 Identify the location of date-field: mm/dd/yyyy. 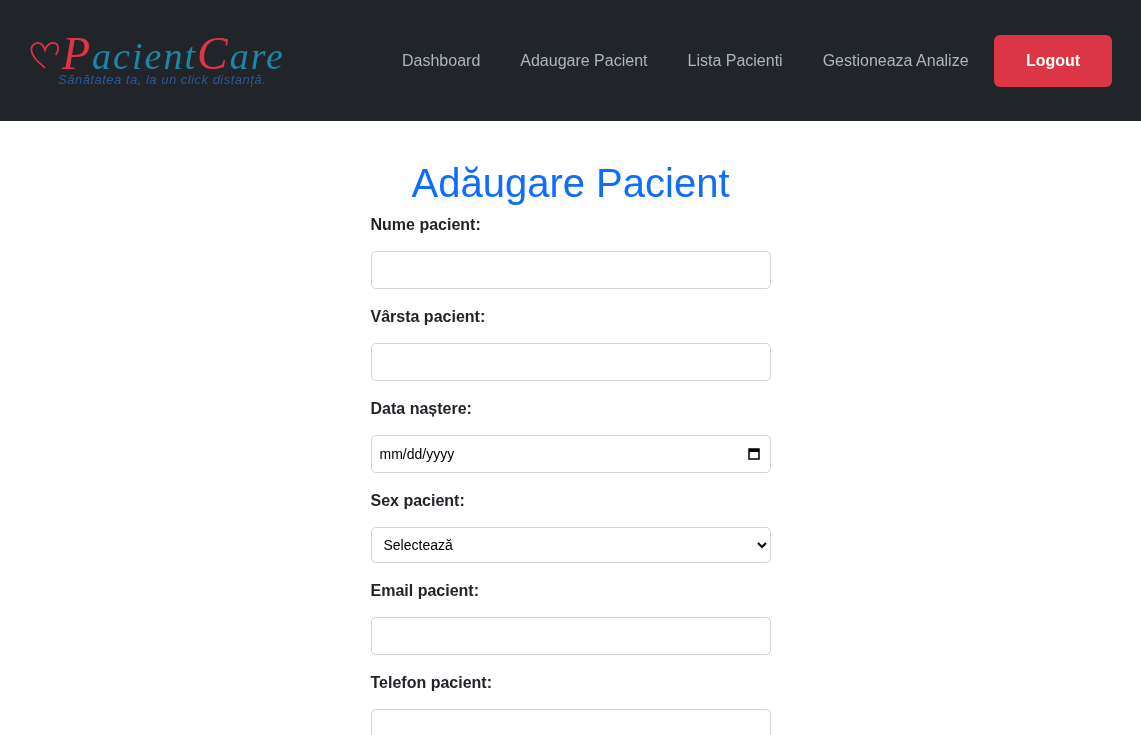
(570, 454).